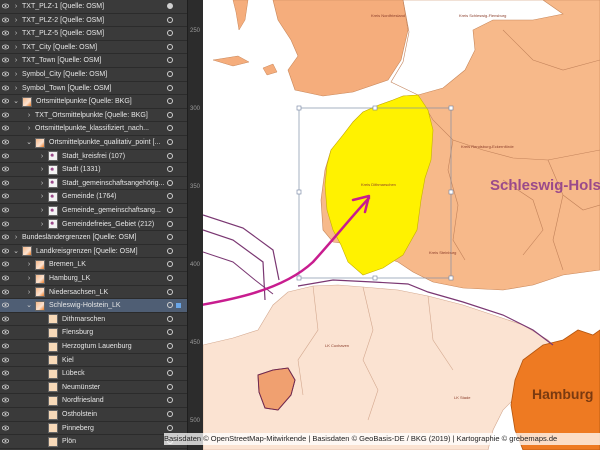 The height and width of the screenshot is (450, 600). What do you see at coordinates (93, 7) in the screenshot?
I see `layer-row: › TXT_PLZ-1 [Quelle: OSM]` at bounding box center [93, 7].